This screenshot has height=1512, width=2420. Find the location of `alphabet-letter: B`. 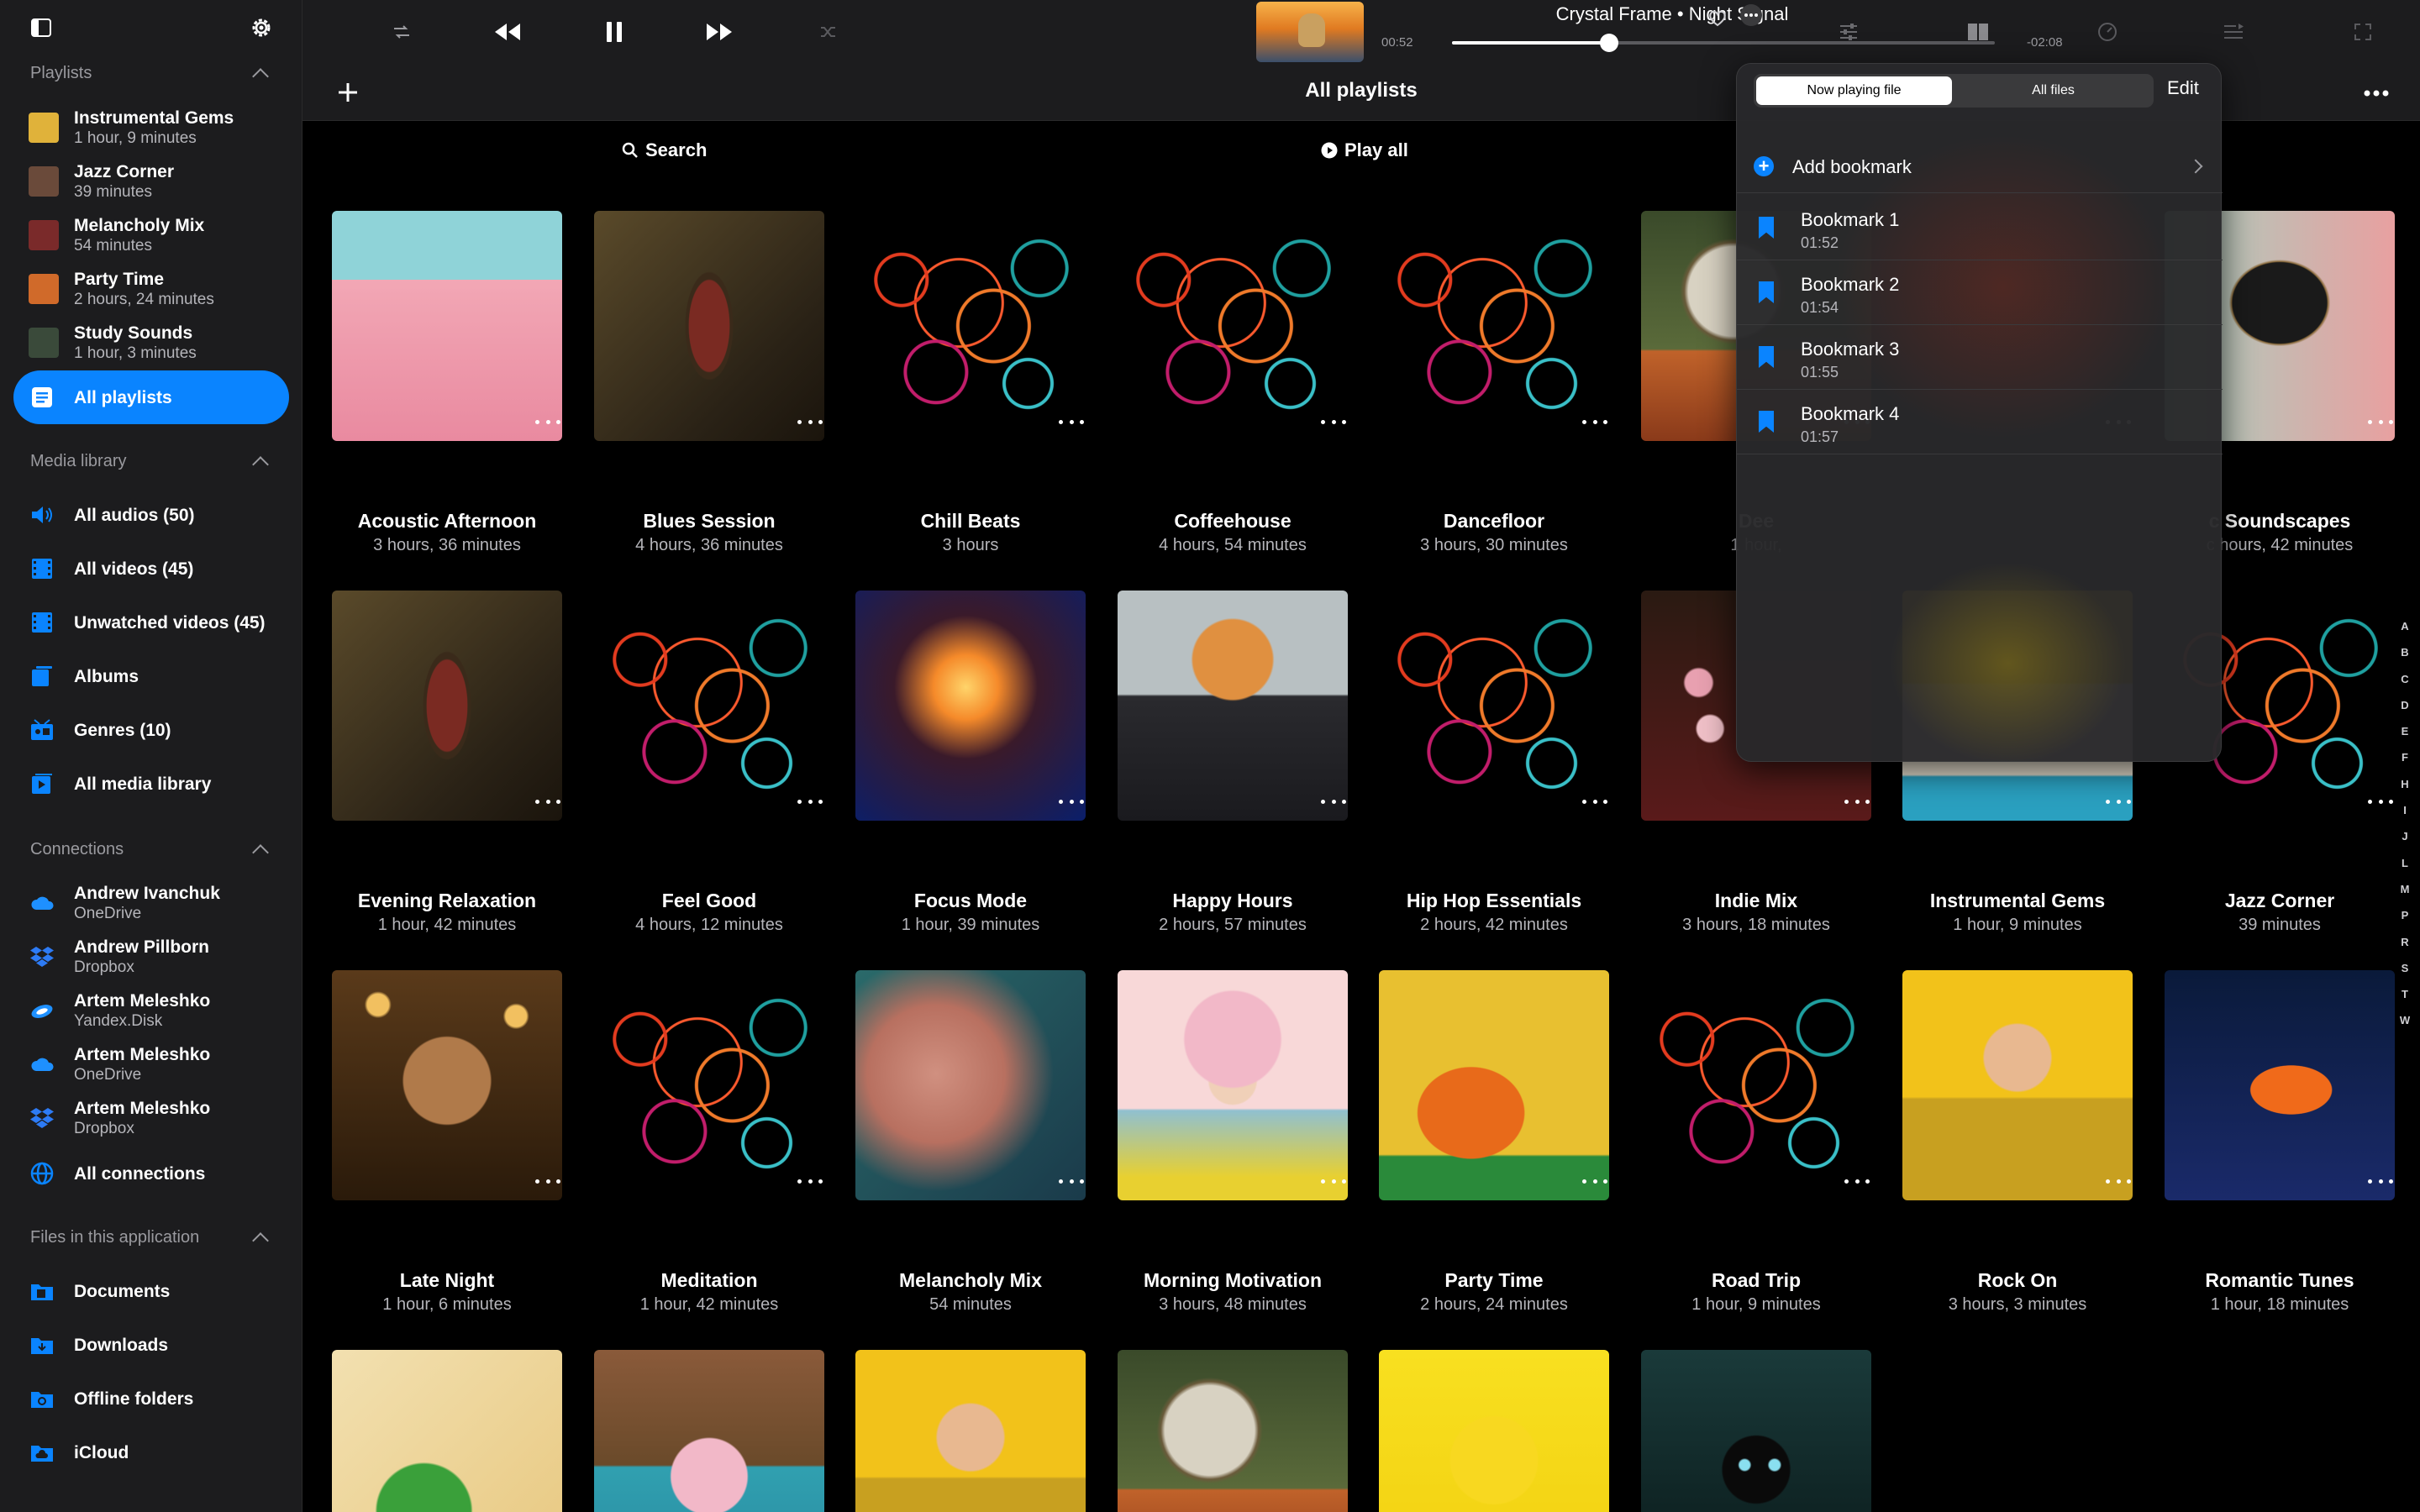

alphabet-letter: B is located at coordinates (2404, 652).